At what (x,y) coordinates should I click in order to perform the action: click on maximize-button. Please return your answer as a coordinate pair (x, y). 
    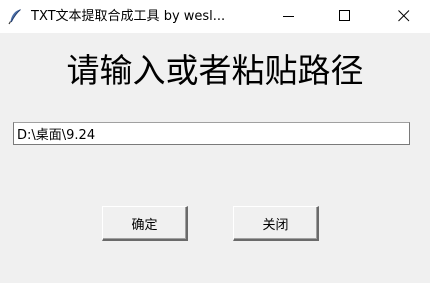
    Looking at the image, I should click on (344, 16).